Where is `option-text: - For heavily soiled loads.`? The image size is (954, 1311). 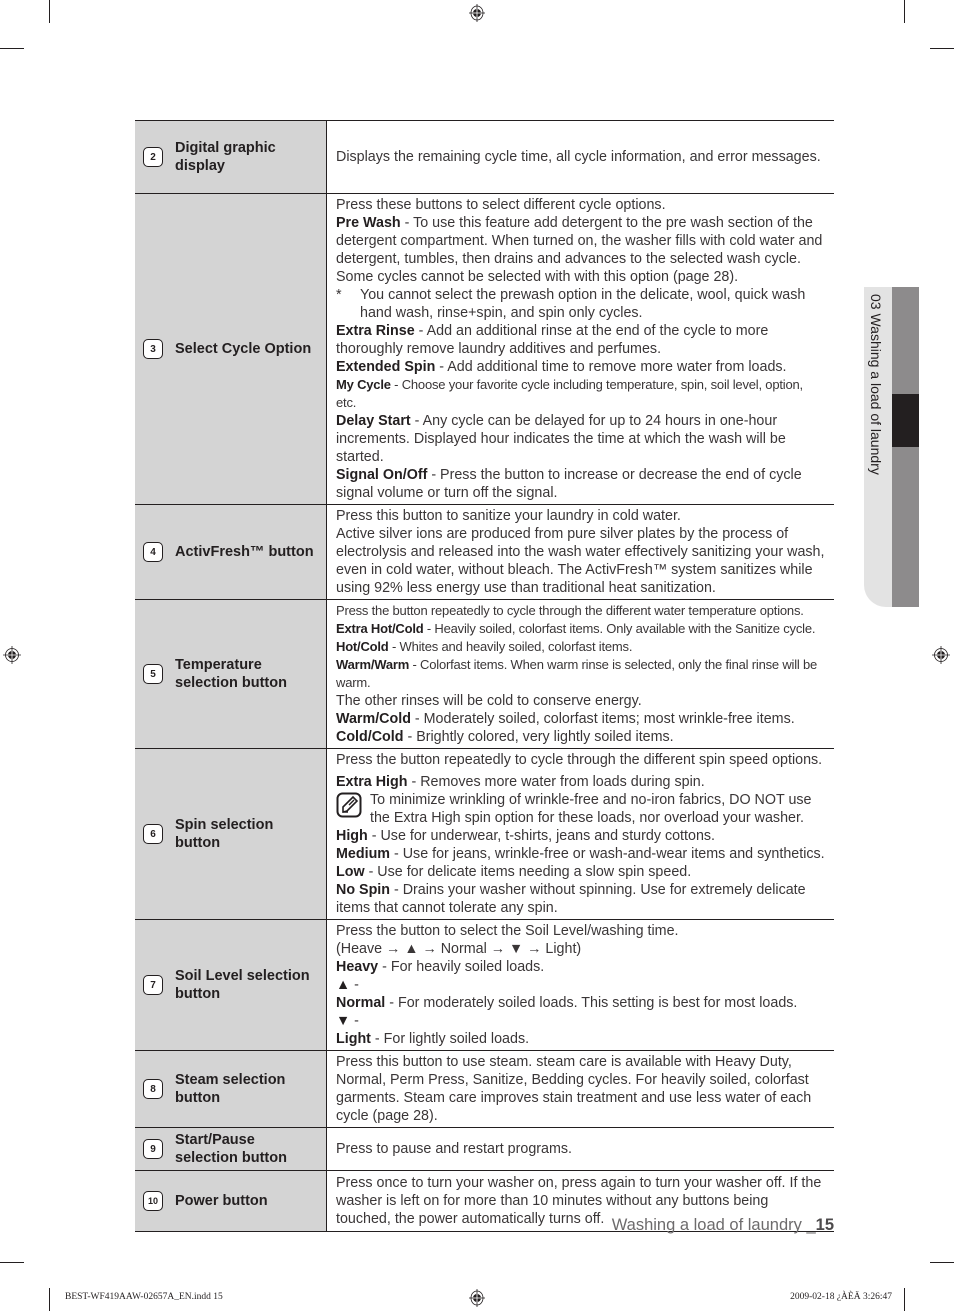 option-text: - For heavily soiled loads. is located at coordinates (461, 967).